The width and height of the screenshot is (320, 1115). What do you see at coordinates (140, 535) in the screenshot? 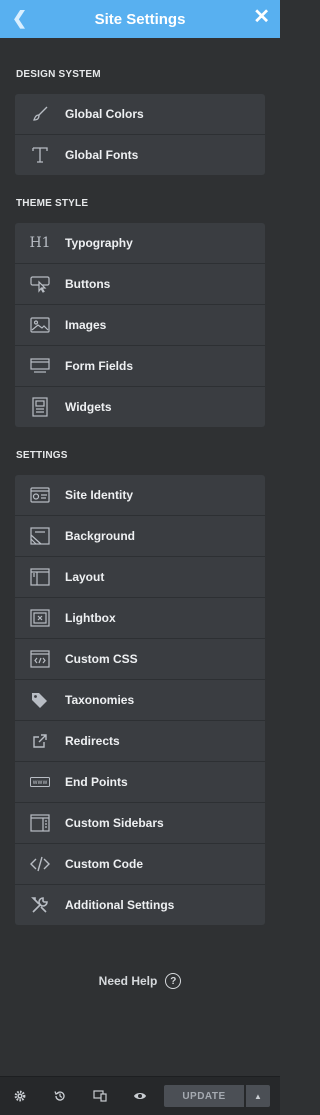
I see `menu-item-background: Background` at bounding box center [140, 535].